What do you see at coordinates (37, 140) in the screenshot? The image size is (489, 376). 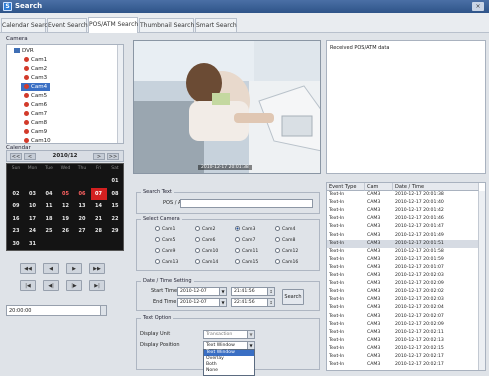 I see `tree-item-cam10: Cam10` at bounding box center [37, 140].